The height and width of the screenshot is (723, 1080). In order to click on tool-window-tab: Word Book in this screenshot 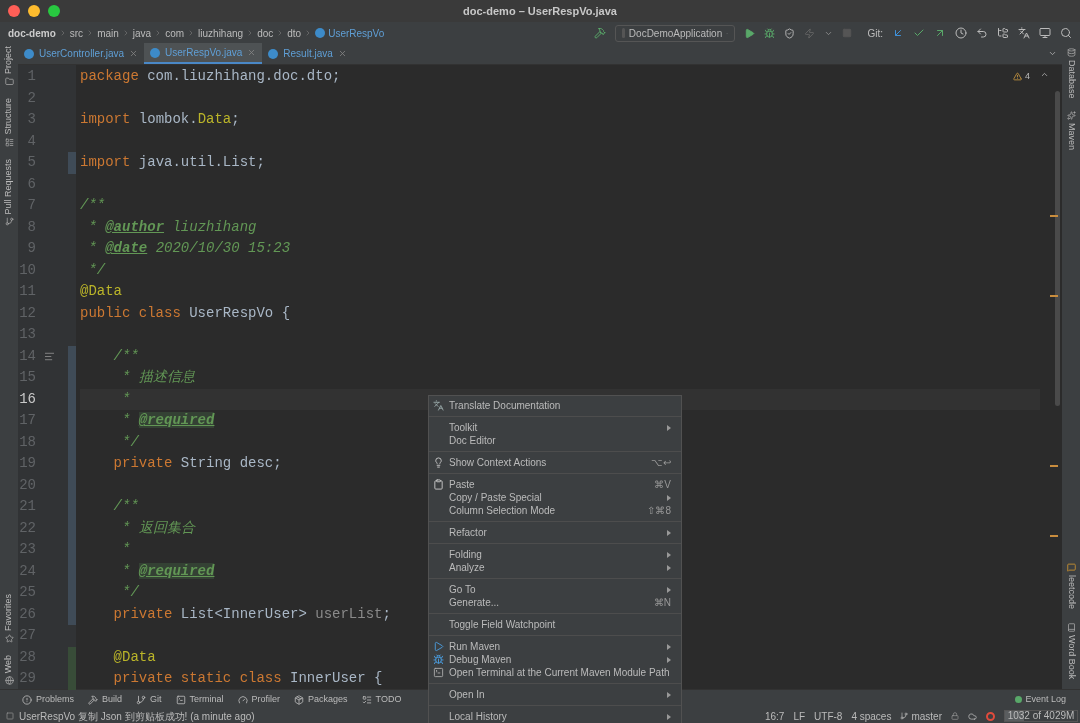, I will do `click(1071, 650)`.